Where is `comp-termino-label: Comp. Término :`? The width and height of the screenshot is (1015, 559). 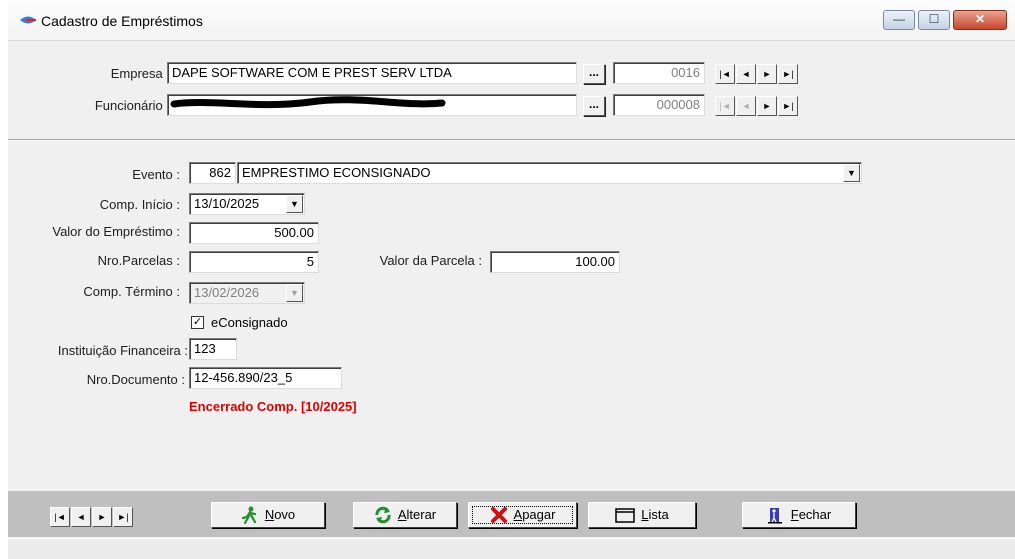
comp-termino-label: Comp. Término : is located at coordinates (131, 291).